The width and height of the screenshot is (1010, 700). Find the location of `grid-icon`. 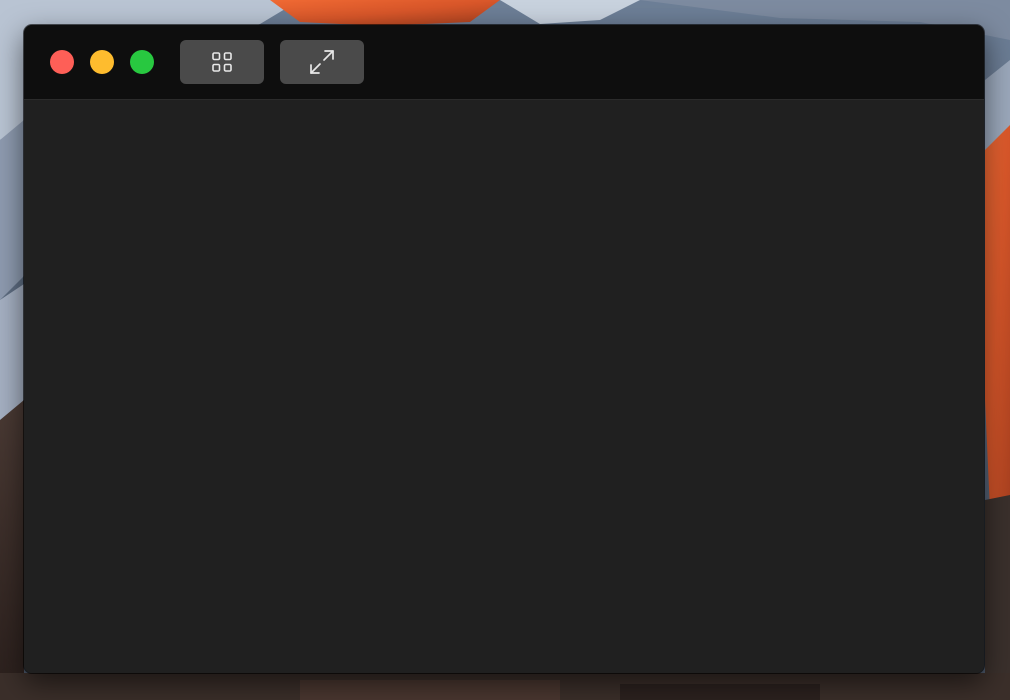

grid-icon is located at coordinates (222, 62).